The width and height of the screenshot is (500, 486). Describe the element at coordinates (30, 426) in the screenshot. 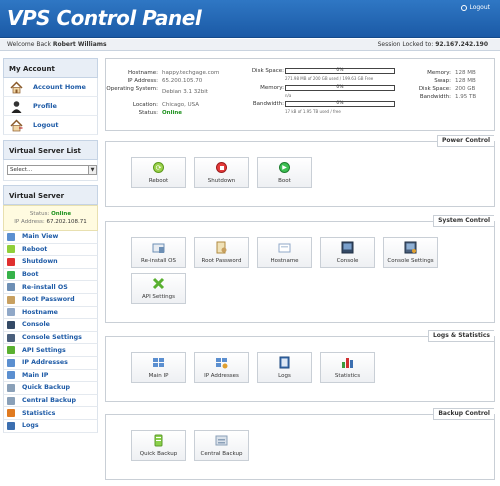

I see `nav-item-label: Logs` at that location.